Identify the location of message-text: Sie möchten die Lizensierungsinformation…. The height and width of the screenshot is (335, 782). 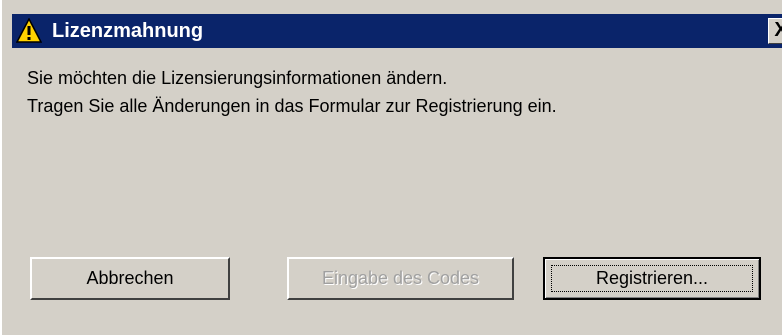
(292, 92).